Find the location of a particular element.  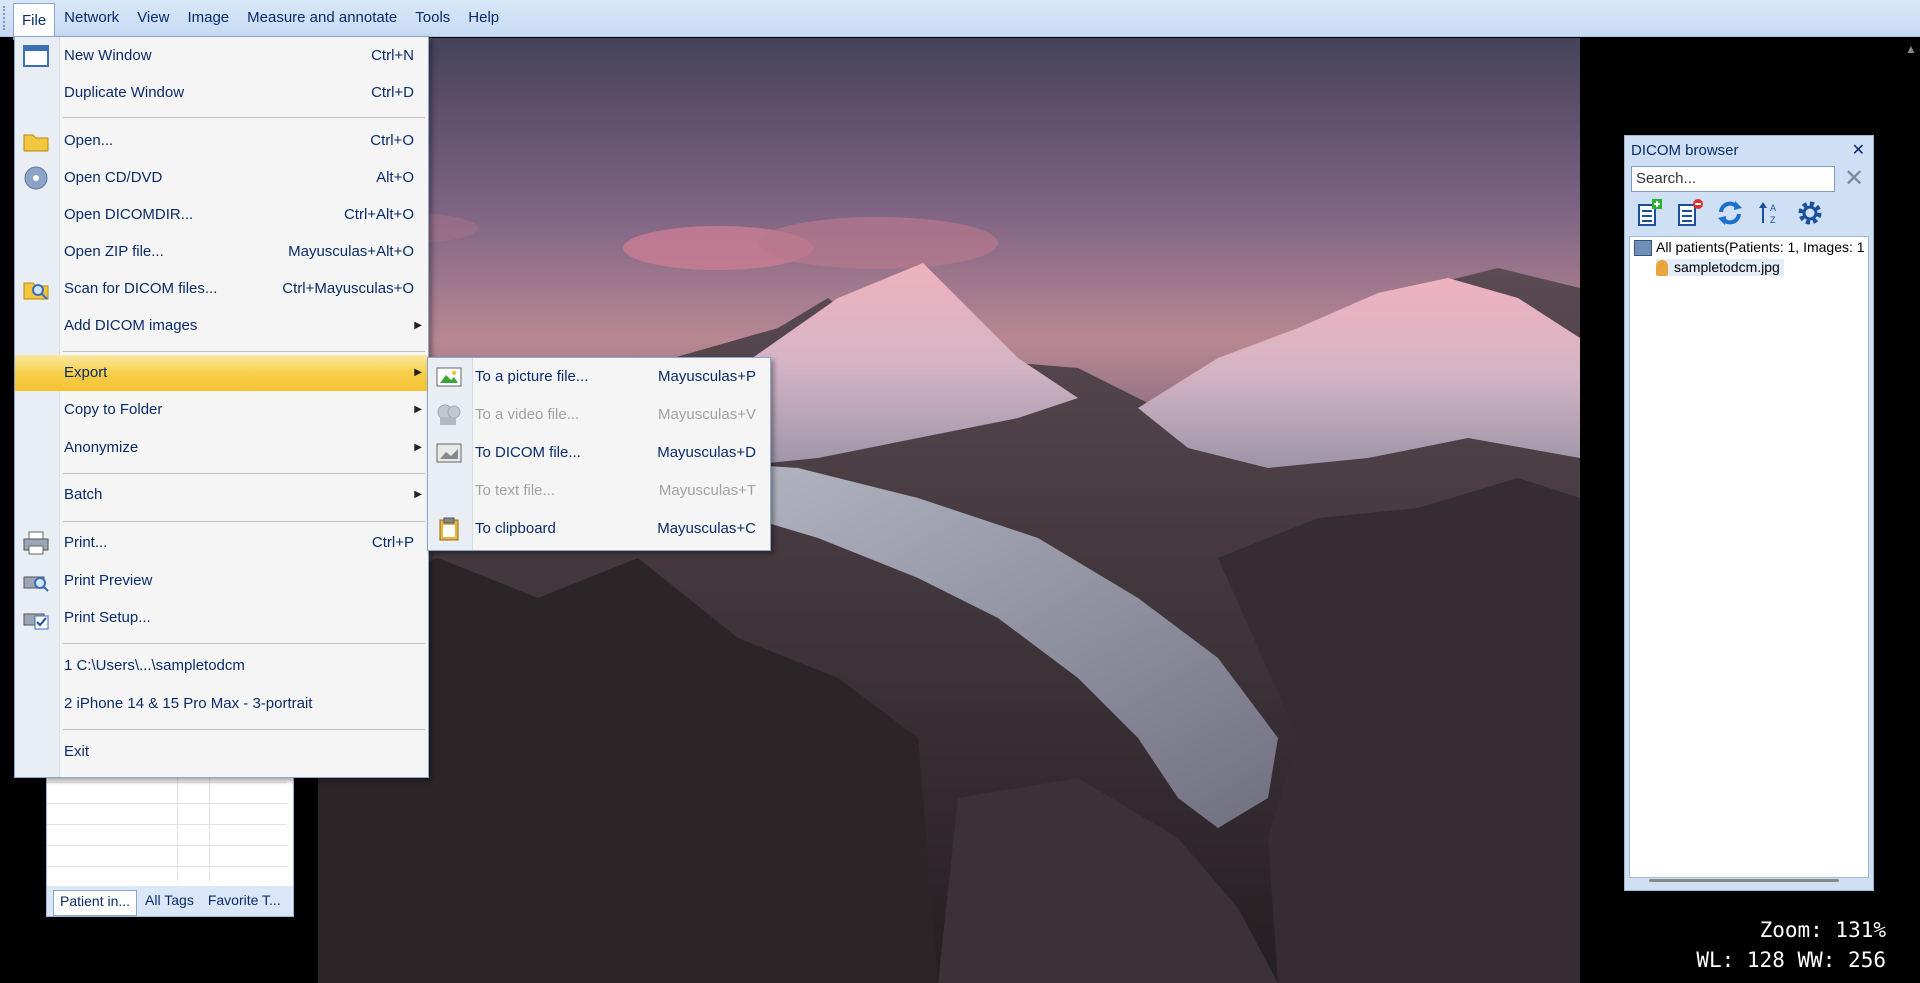

menu-item-new-window: New Window Ctrl+N is located at coordinates (221, 56).